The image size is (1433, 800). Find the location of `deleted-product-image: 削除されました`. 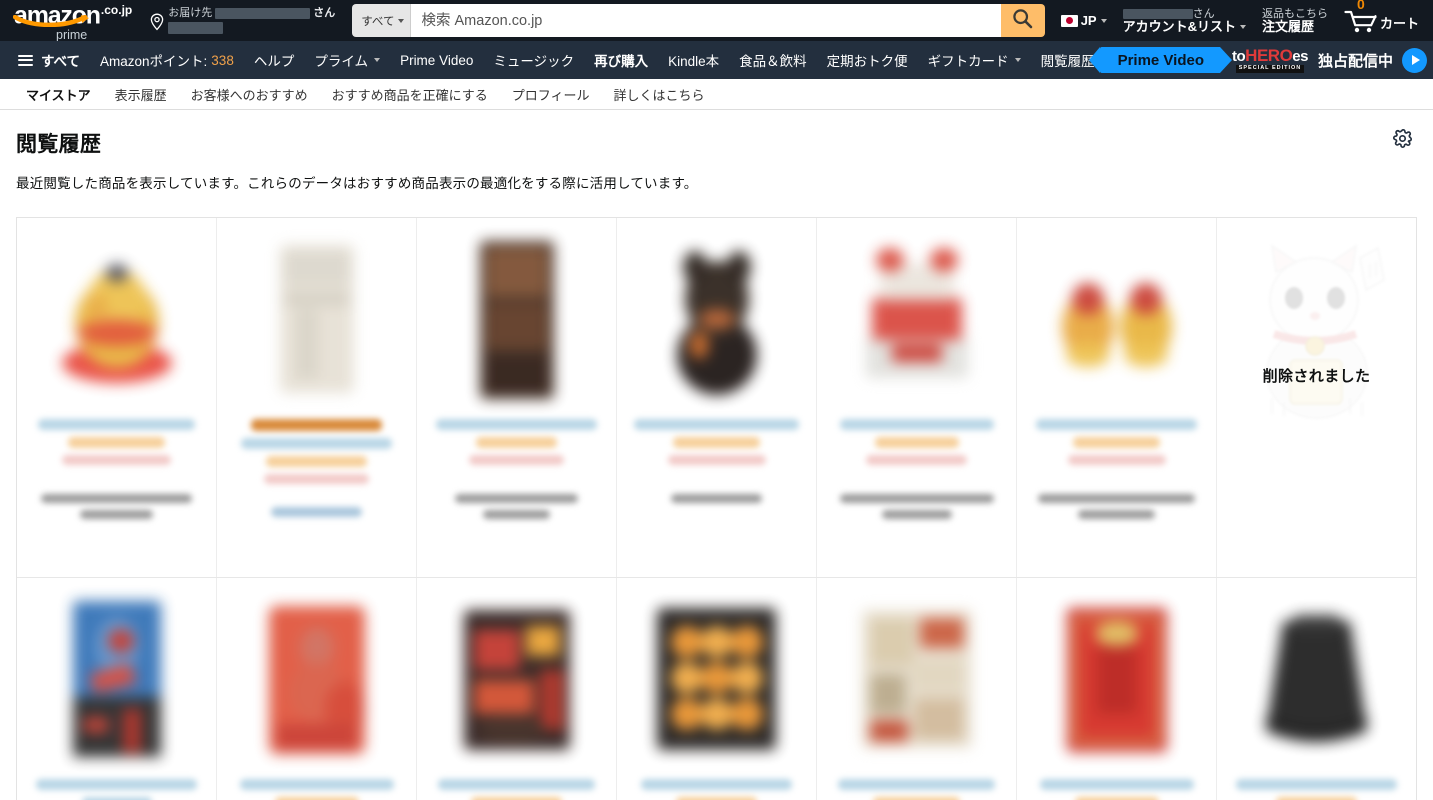

deleted-product-image: 削除されました is located at coordinates (1317, 330).